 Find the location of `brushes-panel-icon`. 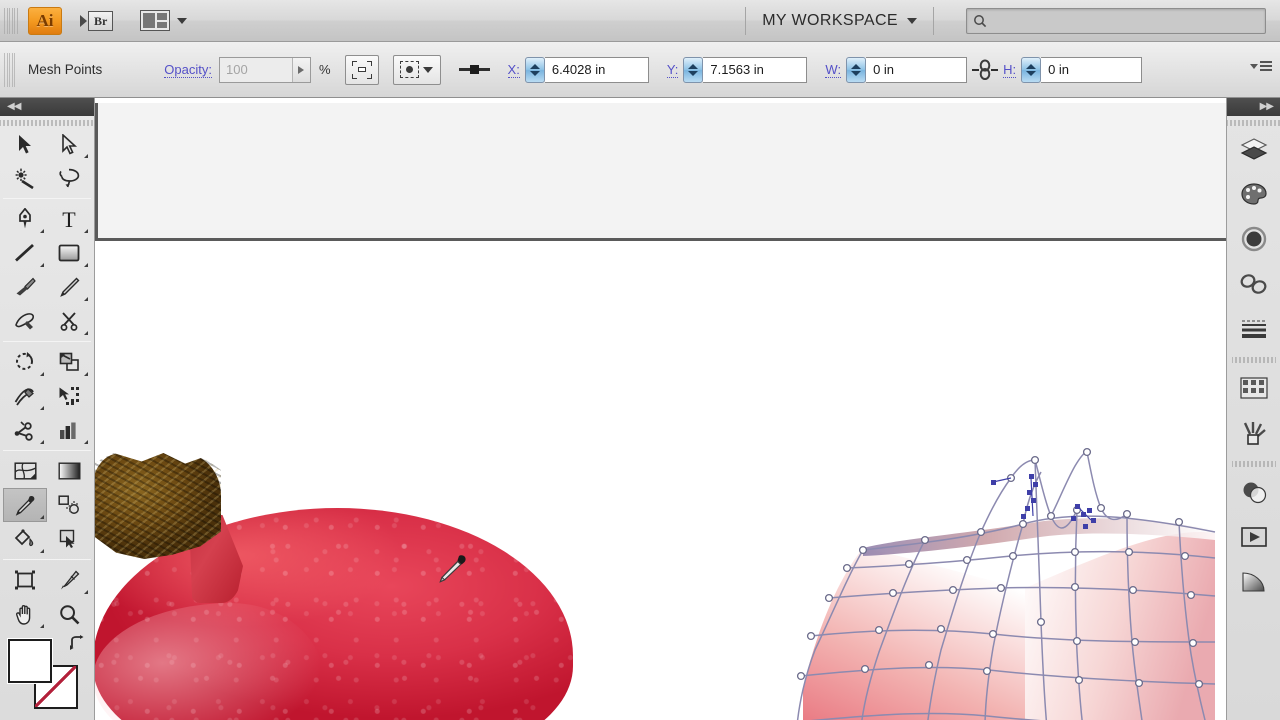

brushes-panel-icon is located at coordinates (1253, 432).